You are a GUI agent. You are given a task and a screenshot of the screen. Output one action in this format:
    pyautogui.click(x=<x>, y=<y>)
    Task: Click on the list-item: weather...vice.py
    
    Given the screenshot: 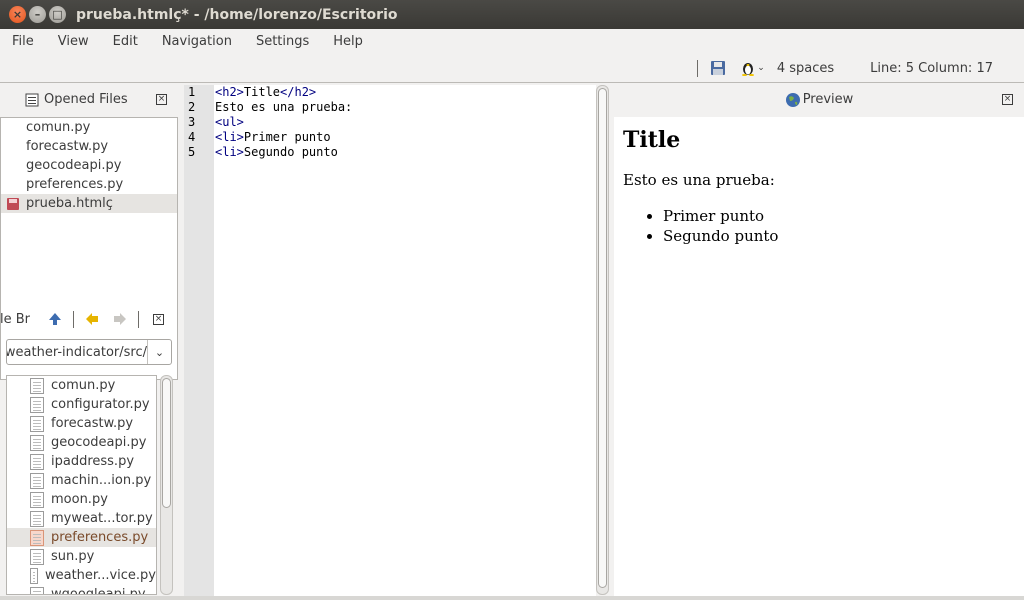 What is the action you would take?
    pyautogui.click(x=81, y=575)
    